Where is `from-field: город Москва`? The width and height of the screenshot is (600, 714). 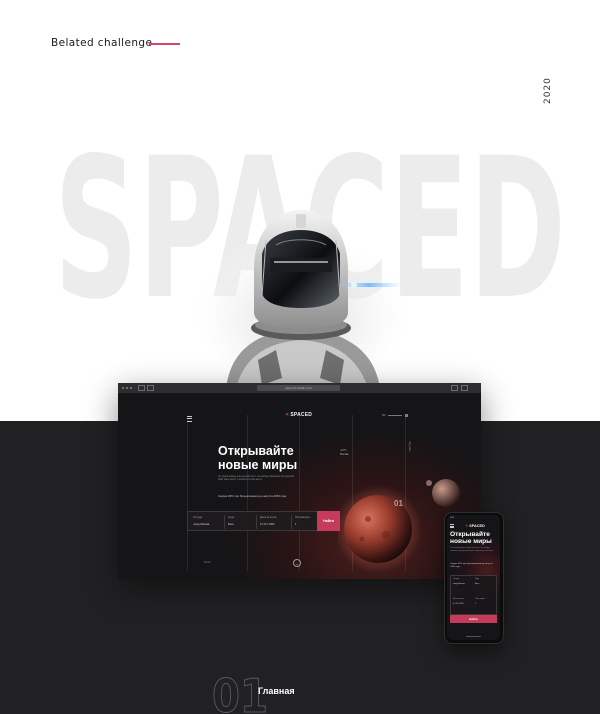 from-field: город Москва is located at coordinates (459, 584).